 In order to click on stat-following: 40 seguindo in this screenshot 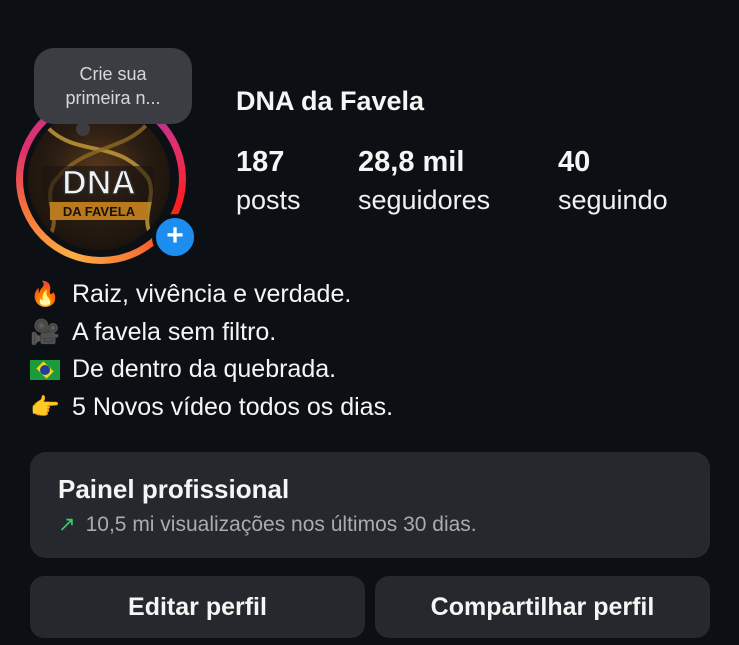, I will do `click(613, 180)`.